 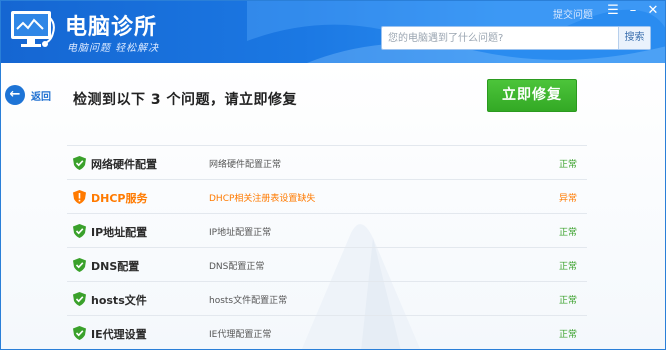 I want to click on check-desc: IP地址配置正常, so click(x=240, y=233).